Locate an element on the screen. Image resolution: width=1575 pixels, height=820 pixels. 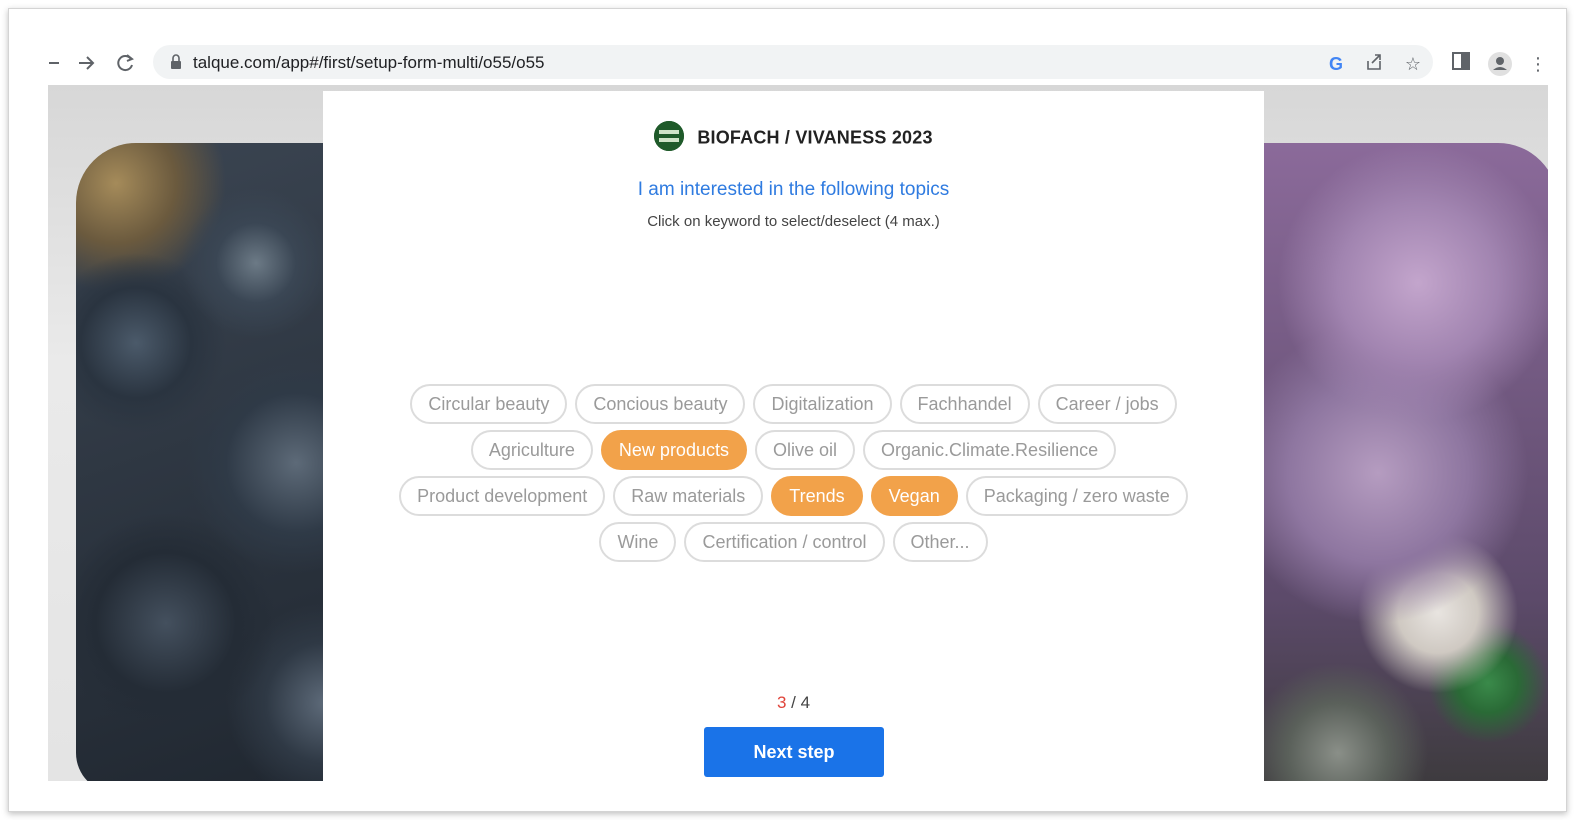
step-current: 3 is located at coordinates (781, 702).